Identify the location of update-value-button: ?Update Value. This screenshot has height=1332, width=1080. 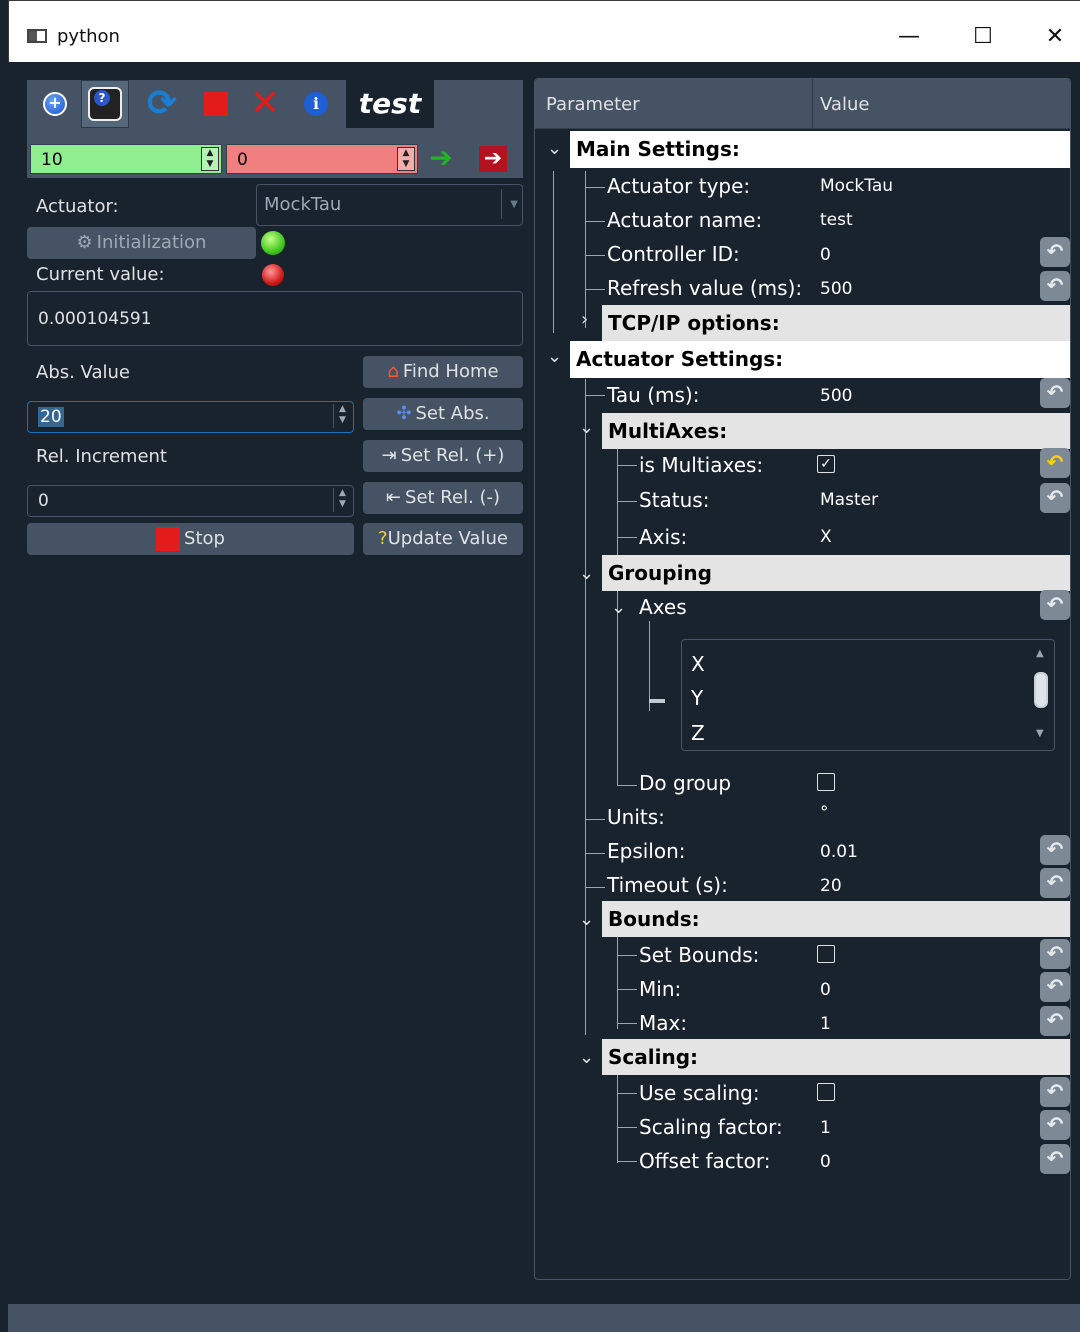
(443, 539).